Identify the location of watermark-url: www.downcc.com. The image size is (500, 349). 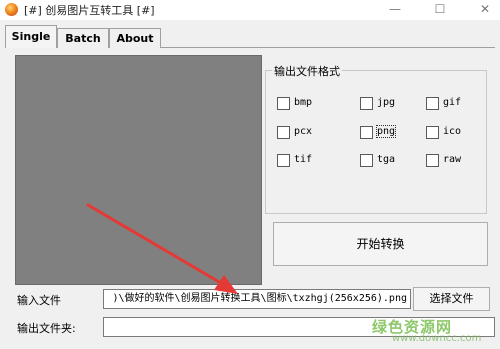
(437, 338).